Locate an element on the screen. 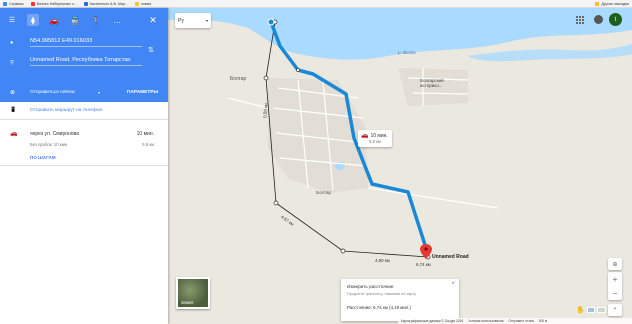 The image size is (632, 324). destination-label: Unnamed Road is located at coordinates (450, 257).